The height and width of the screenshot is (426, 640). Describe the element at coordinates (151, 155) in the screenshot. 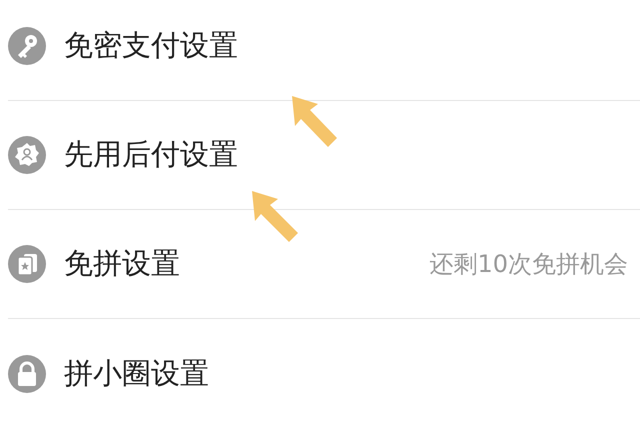

I see `setting-label: 先用后付设置` at that location.